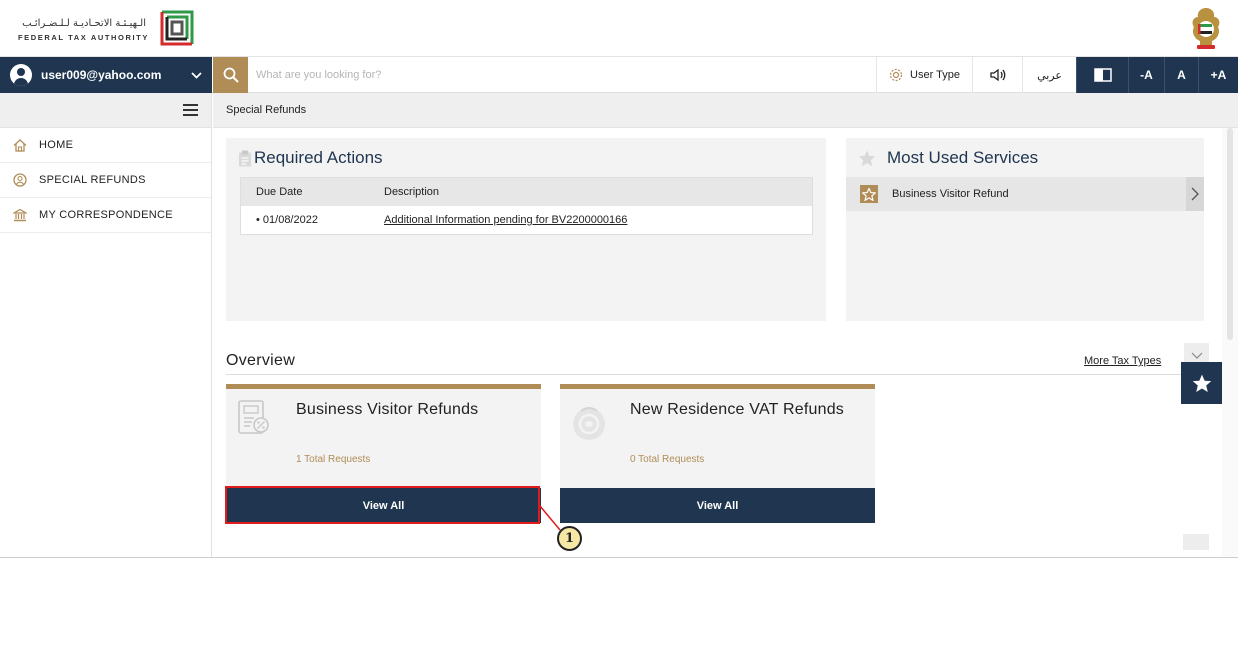  Describe the element at coordinates (1195, 194) in the screenshot. I see `chevron-right-icon` at that location.